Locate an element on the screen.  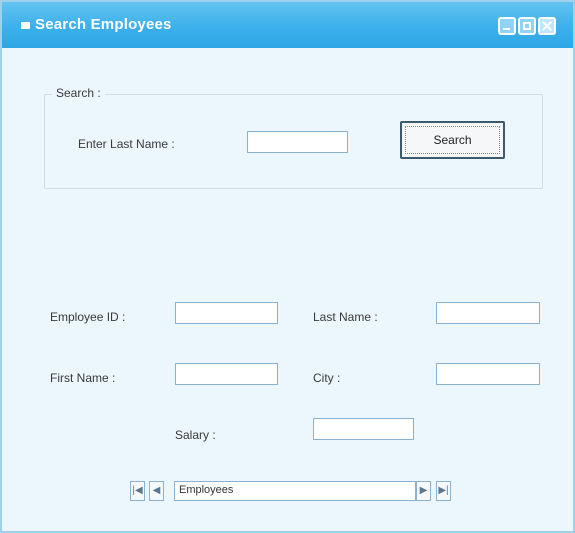
city-field is located at coordinates (488, 374).